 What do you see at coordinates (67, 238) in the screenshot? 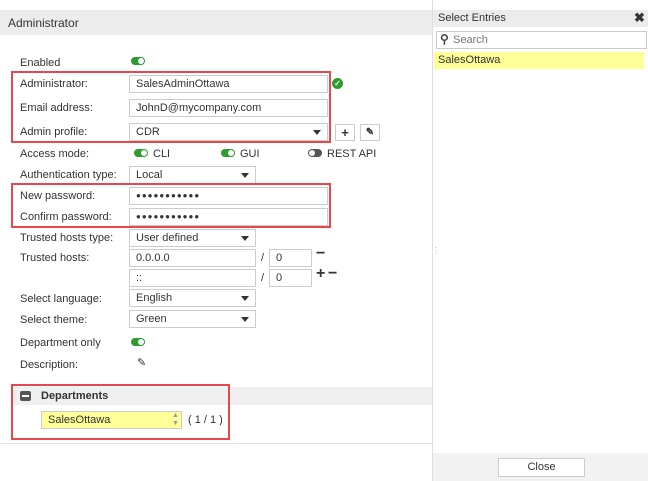
I see `trusted-hosts-type-label: Trusted hosts type:` at bounding box center [67, 238].